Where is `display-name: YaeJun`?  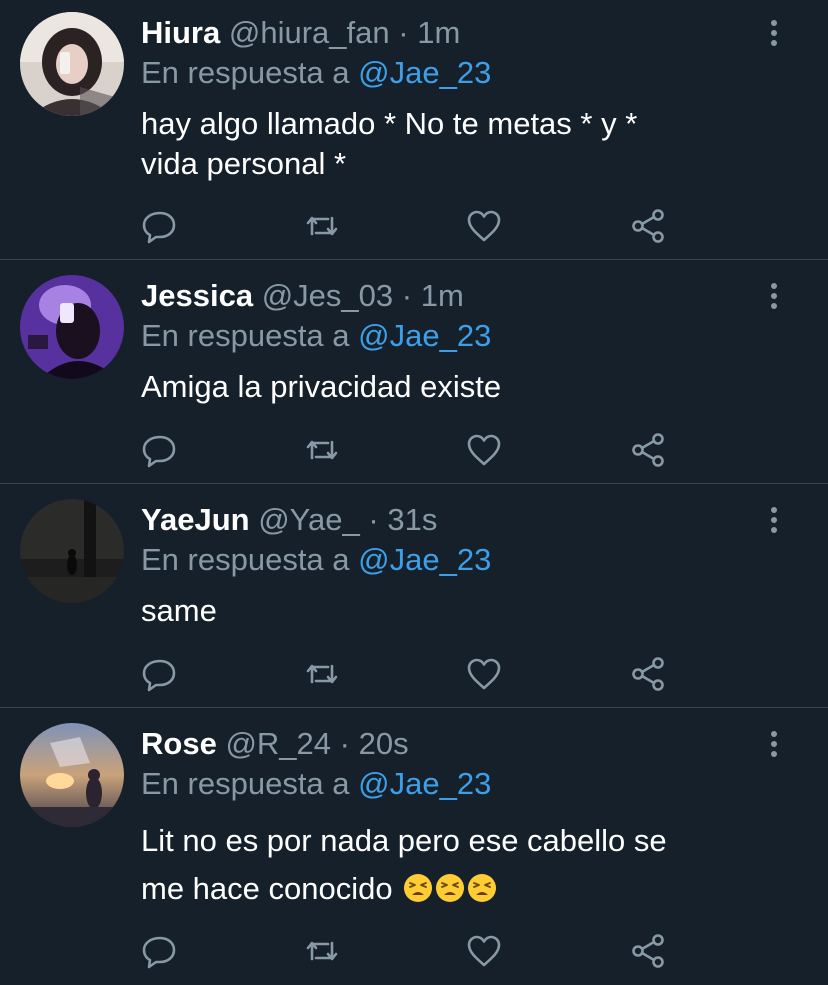 display-name: YaeJun is located at coordinates (195, 519).